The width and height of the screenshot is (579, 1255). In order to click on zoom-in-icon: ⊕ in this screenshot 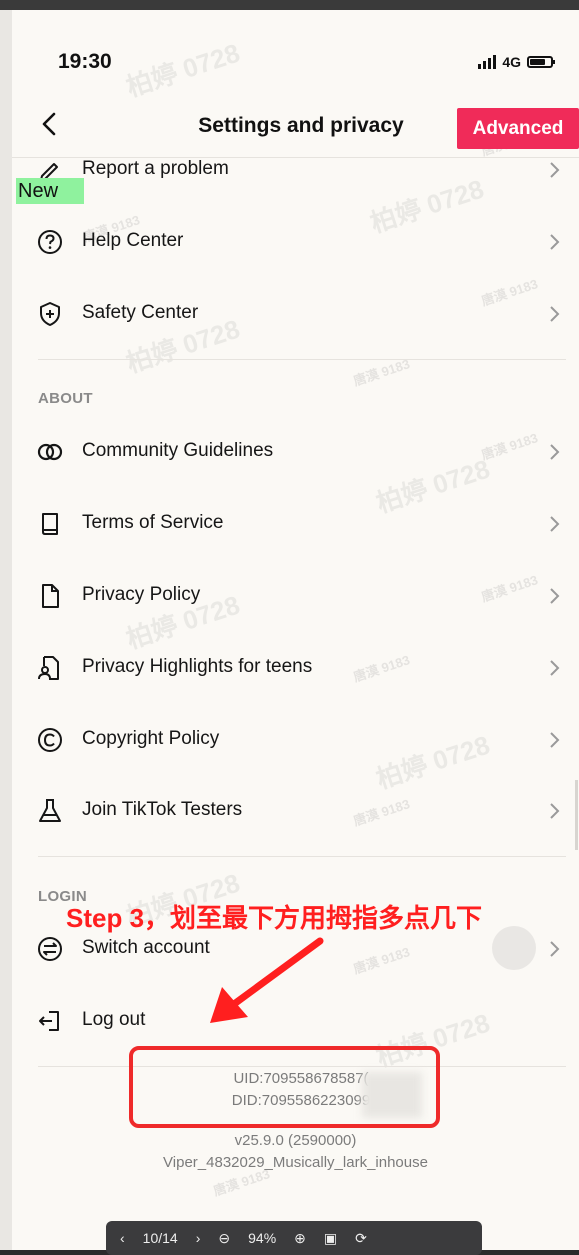, I will do `click(300, 1238)`.